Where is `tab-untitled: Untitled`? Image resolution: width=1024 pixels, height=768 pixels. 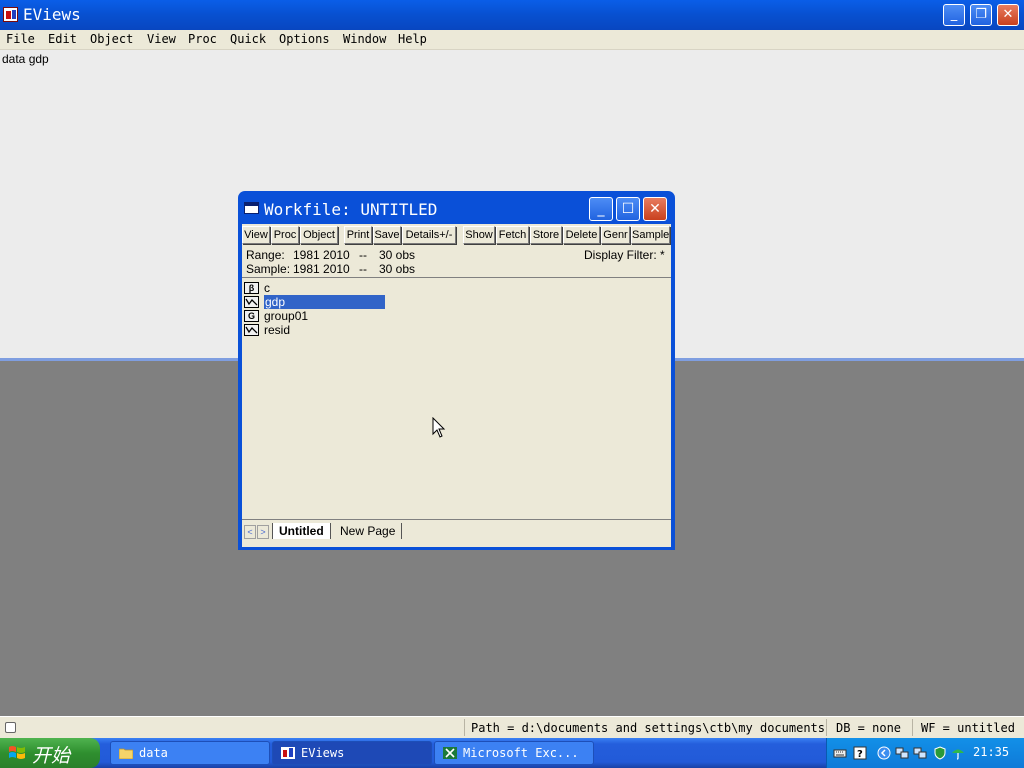 tab-untitled: Untitled is located at coordinates (301, 531).